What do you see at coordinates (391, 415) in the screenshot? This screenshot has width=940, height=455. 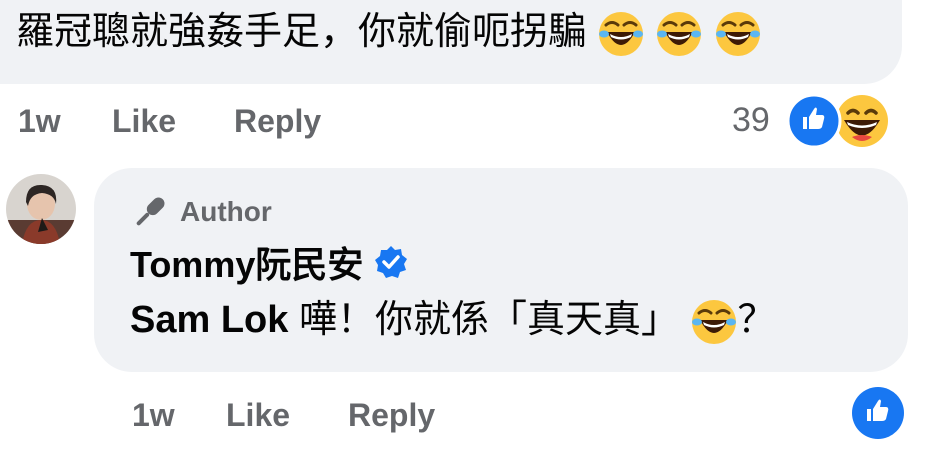 I see `reply-reply-button: Reply` at bounding box center [391, 415].